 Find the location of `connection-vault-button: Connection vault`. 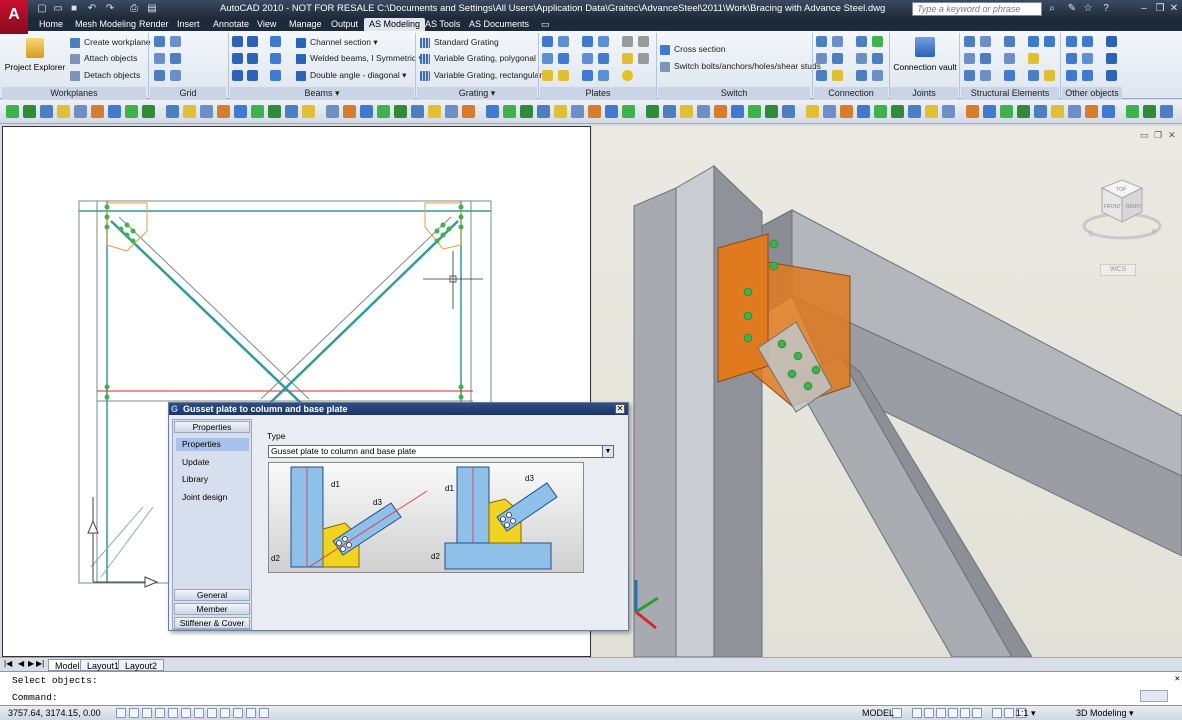

connection-vault-button: Connection vault is located at coordinates (925, 59).